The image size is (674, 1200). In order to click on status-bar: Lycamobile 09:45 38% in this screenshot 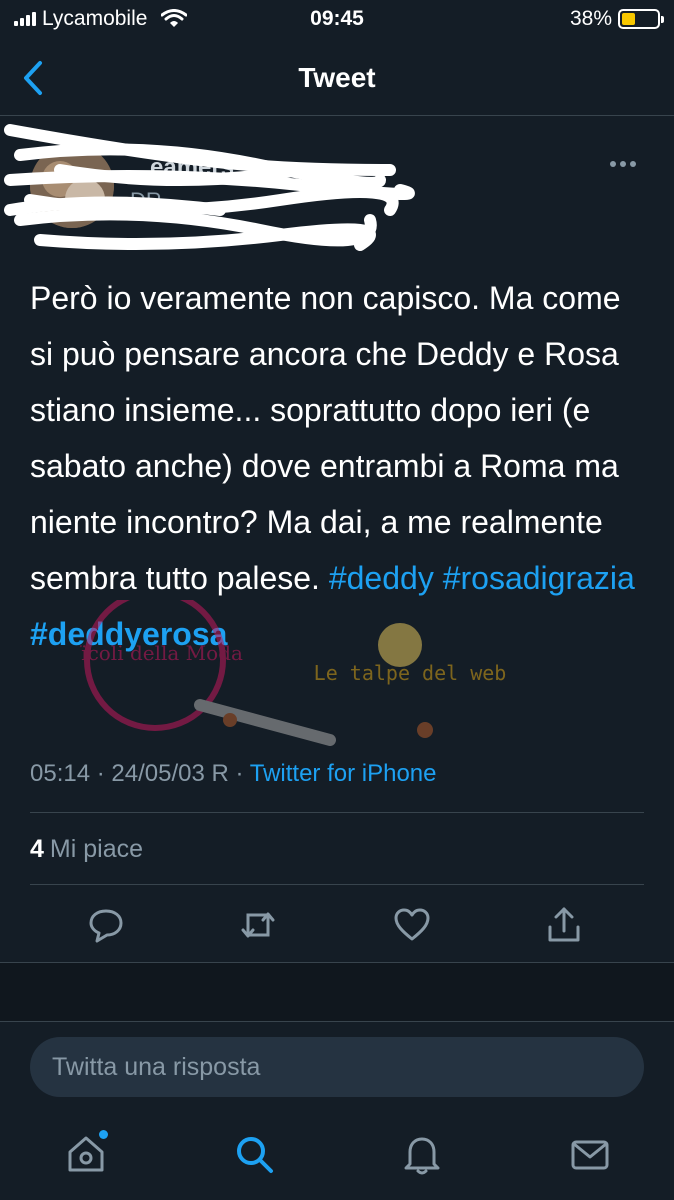, I will do `click(337, 19)`.